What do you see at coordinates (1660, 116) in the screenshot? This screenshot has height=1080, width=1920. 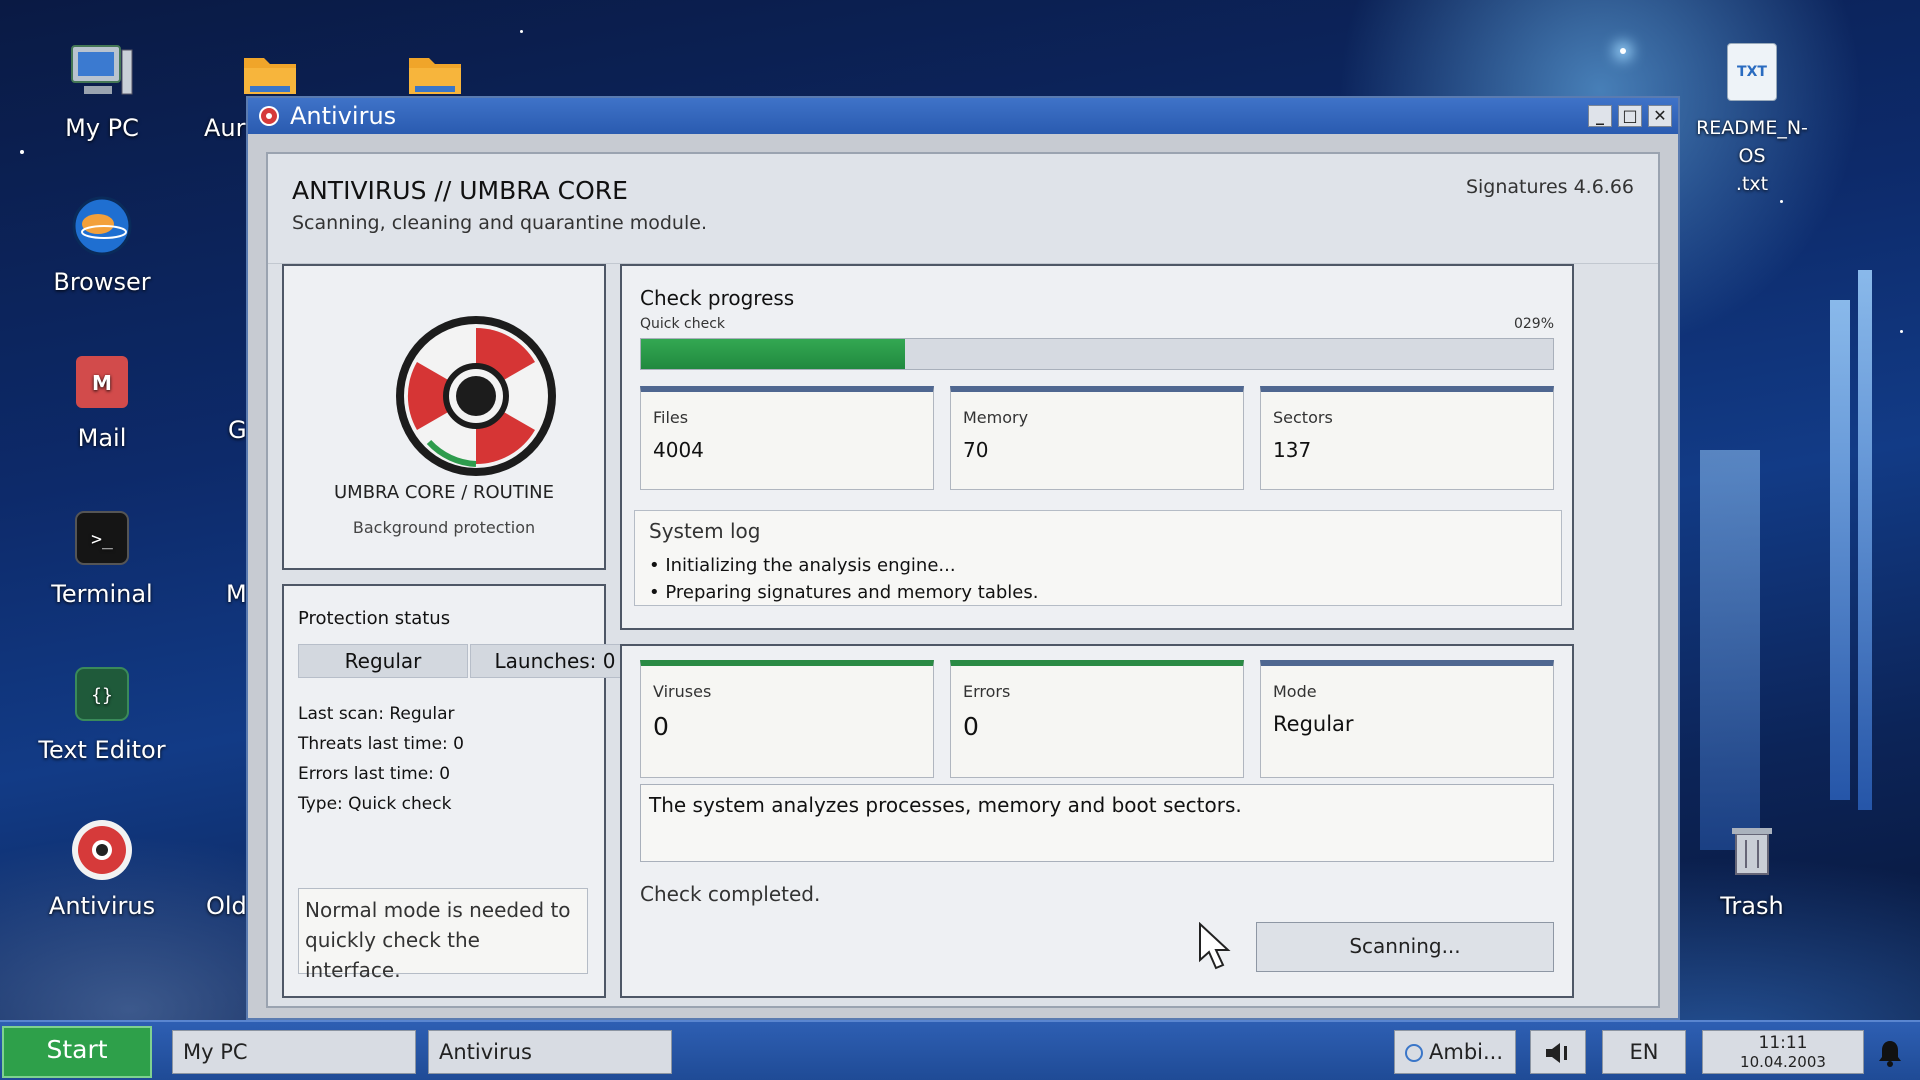 I see `close-button: ✕` at bounding box center [1660, 116].